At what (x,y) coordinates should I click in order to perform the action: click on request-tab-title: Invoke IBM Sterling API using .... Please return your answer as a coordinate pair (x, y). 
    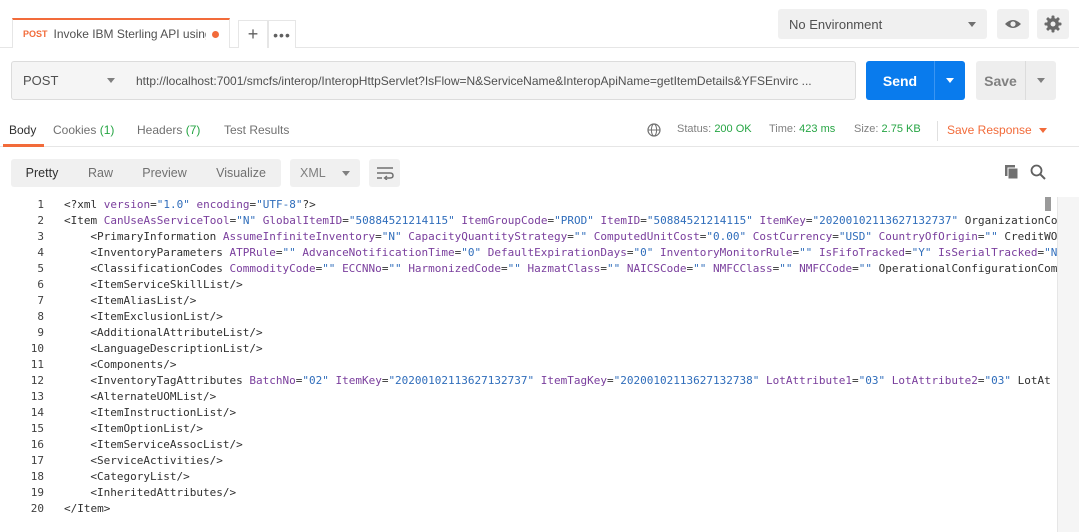
    Looking at the image, I should click on (129, 34).